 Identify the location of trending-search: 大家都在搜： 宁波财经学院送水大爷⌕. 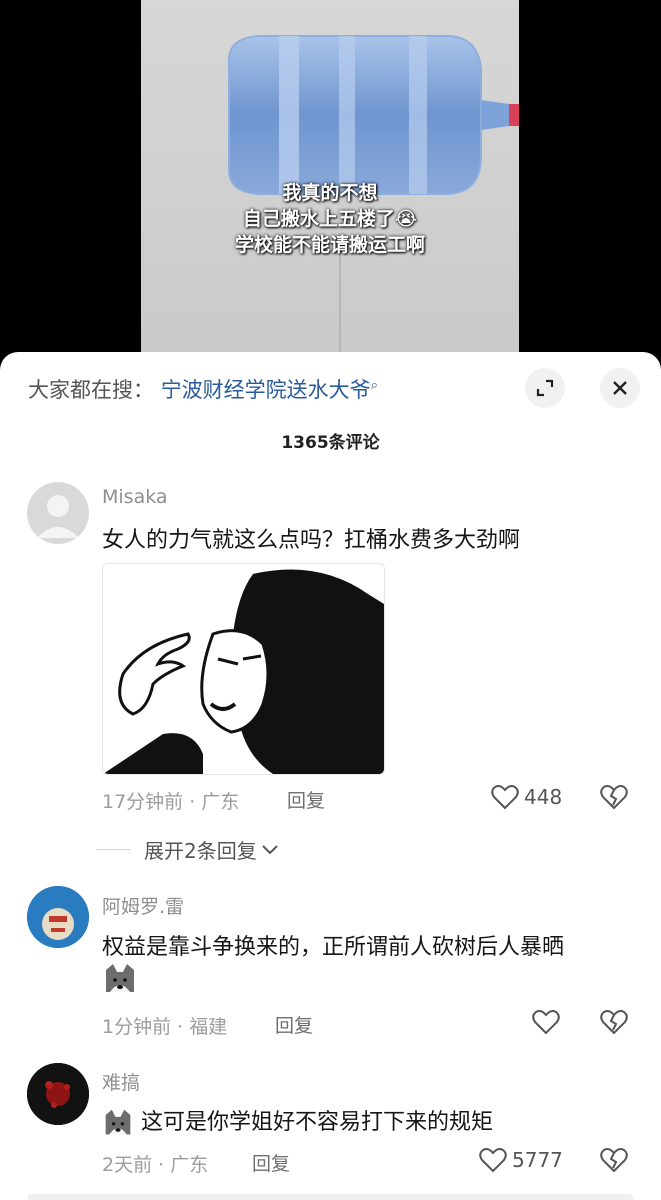
(203, 389).